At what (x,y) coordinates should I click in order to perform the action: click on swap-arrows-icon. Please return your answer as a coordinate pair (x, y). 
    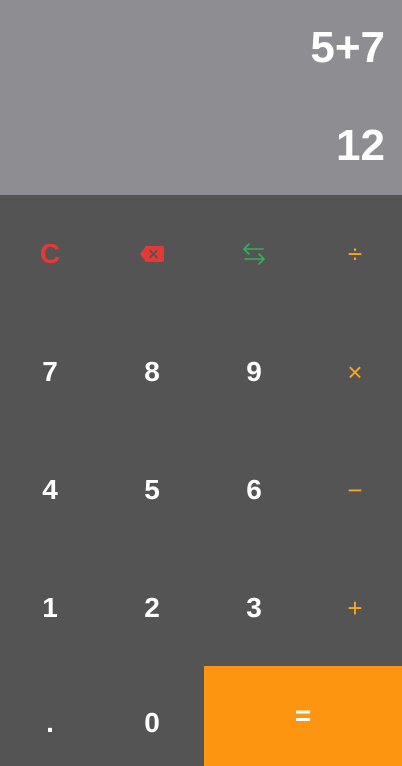
    Looking at the image, I should click on (254, 254).